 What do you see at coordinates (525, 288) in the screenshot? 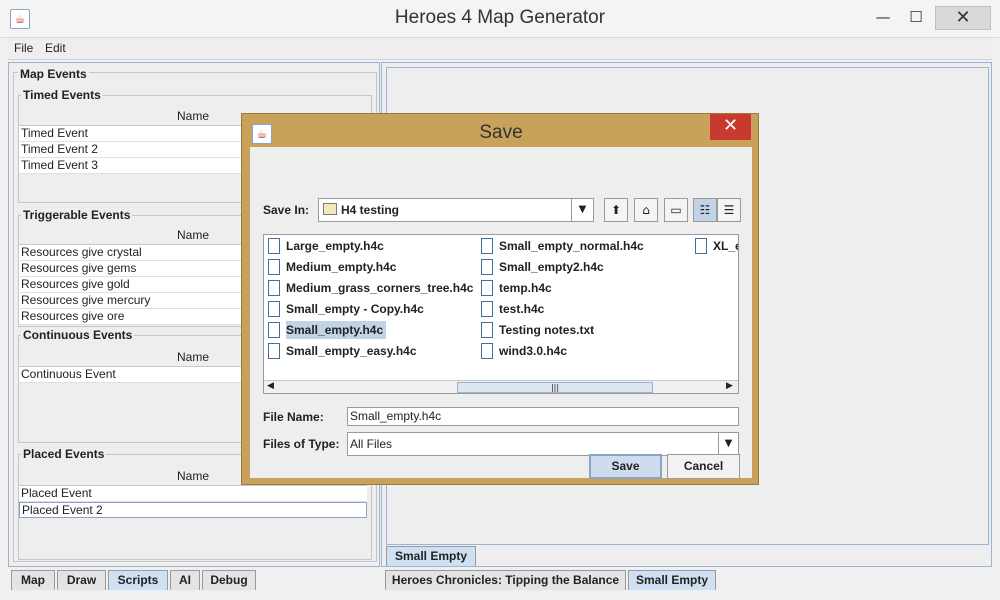
I see `file-name: temp.h4c` at bounding box center [525, 288].